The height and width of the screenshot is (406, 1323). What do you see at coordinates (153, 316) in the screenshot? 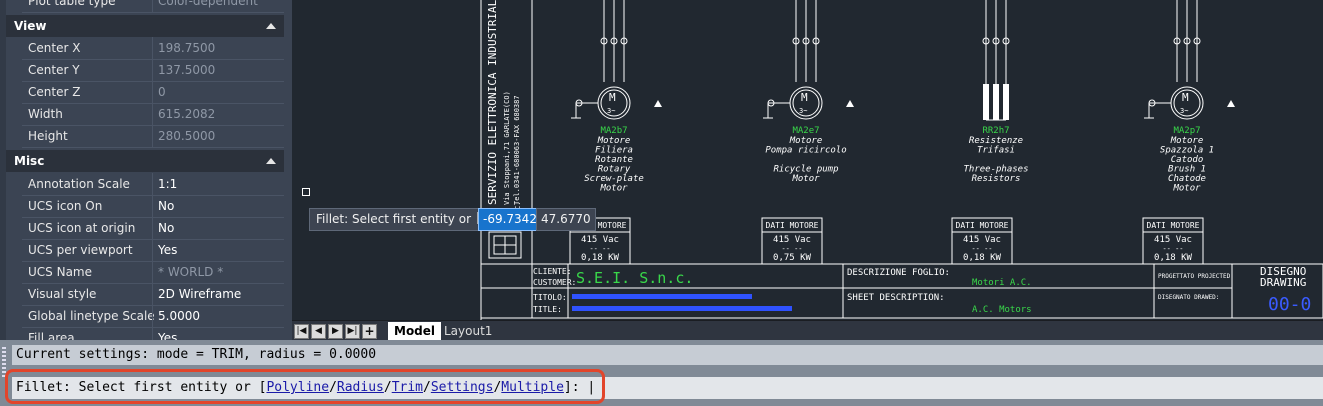
I see `property-row-linetype-scale: Global linetype Scale 5.0000` at bounding box center [153, 316].